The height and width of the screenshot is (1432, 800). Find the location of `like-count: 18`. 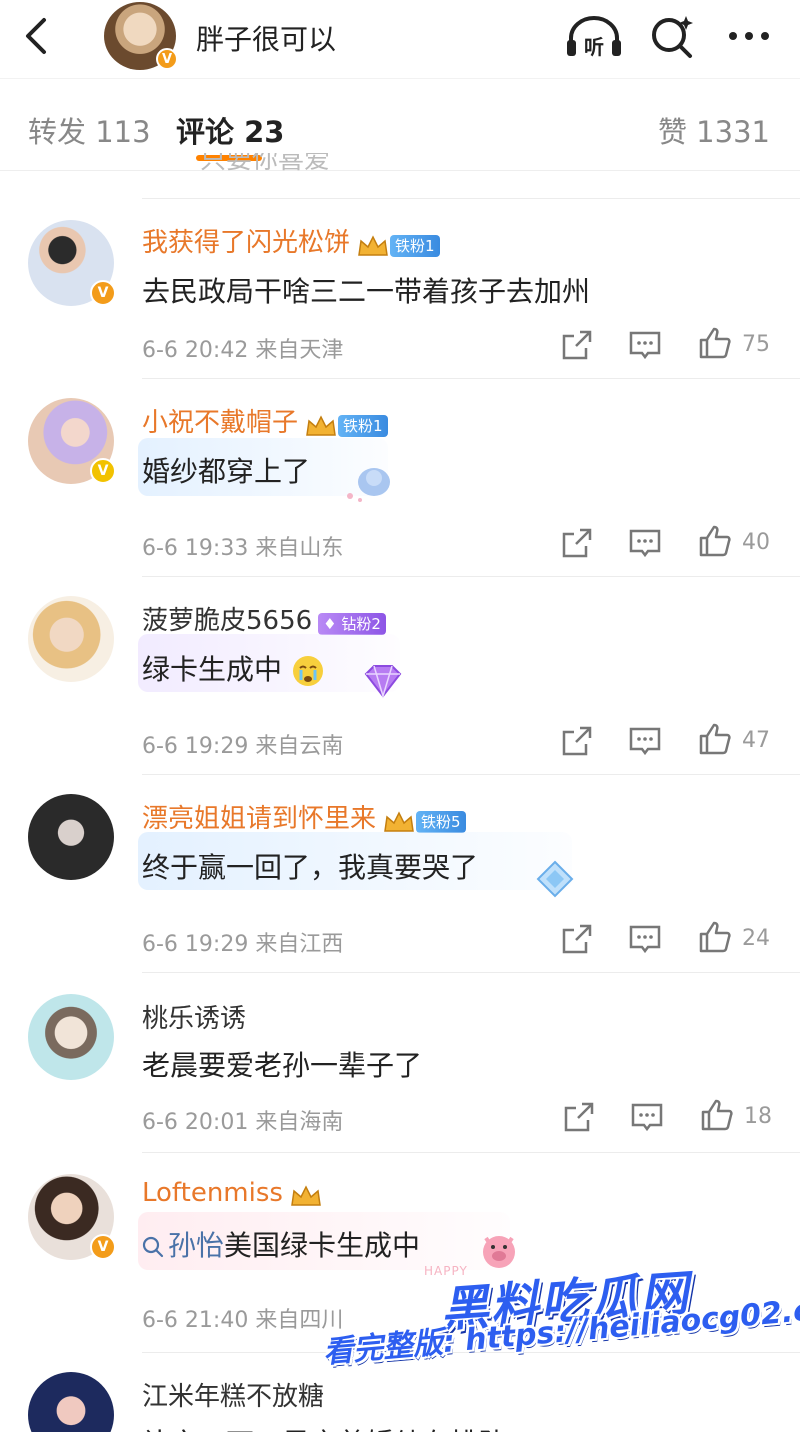

like-count: 18 is located at coordinates (758, 1116).